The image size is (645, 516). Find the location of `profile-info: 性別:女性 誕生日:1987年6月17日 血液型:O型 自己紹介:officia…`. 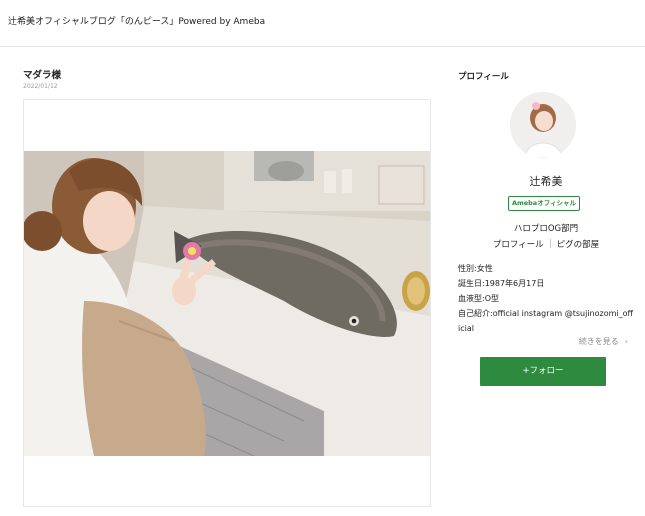

profile-info: 性別:女性 誕生日:1987年6月17日 血液型:O型 自己紹介:officia… is located at coordinates (546, 298).